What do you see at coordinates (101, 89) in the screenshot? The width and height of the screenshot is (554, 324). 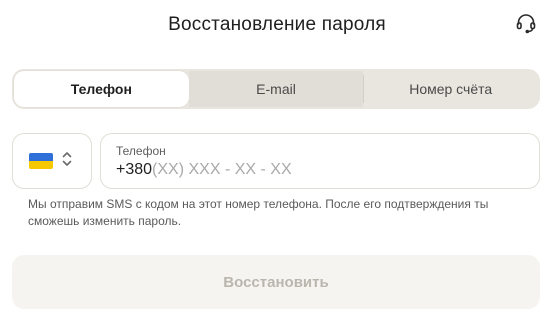 I see `tab-phone: Телефон` at bounding box center [101, 89].